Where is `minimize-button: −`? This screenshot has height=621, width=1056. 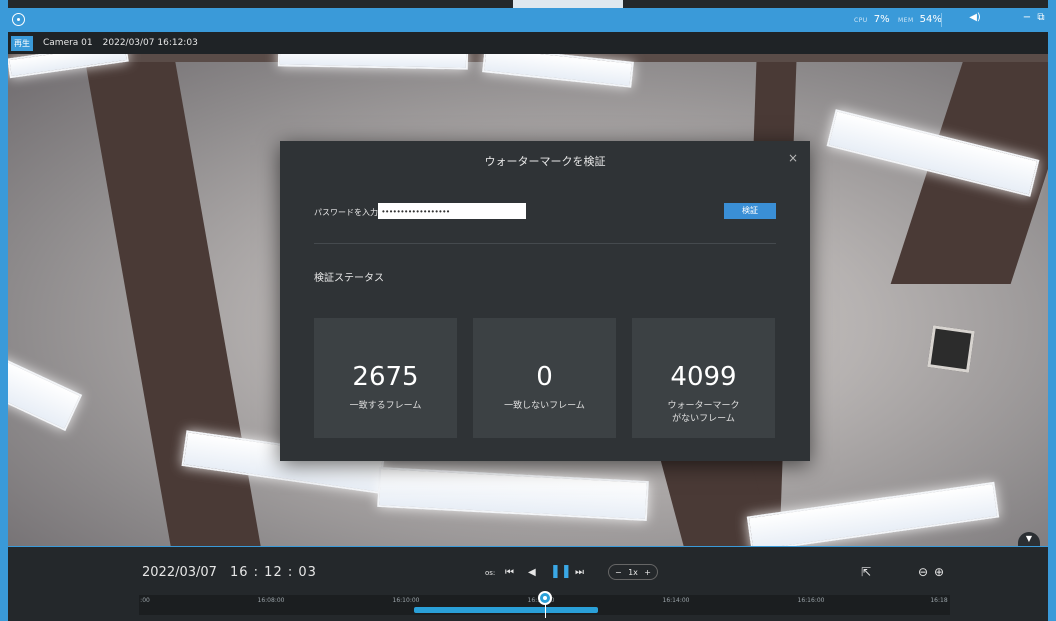 minimize-button: − is located at coordinates (1027, 17).